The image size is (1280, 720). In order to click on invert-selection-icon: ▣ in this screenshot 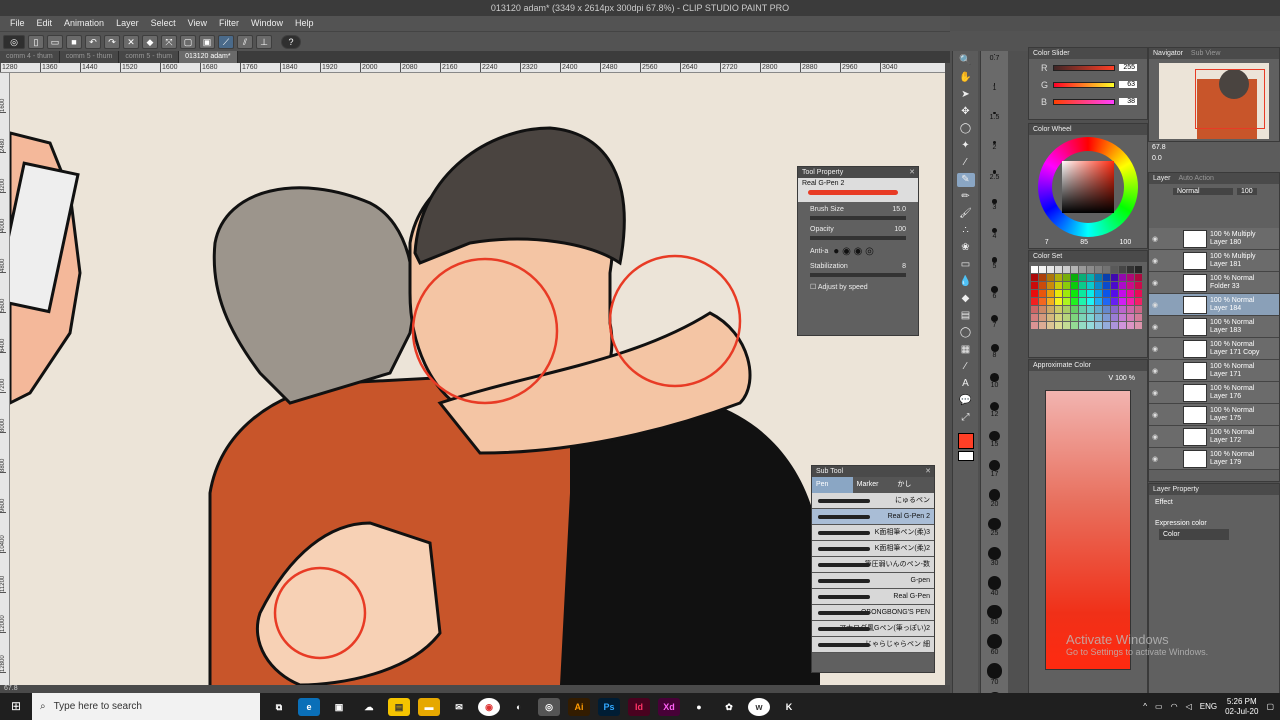, I will do `click(207, 41)`.